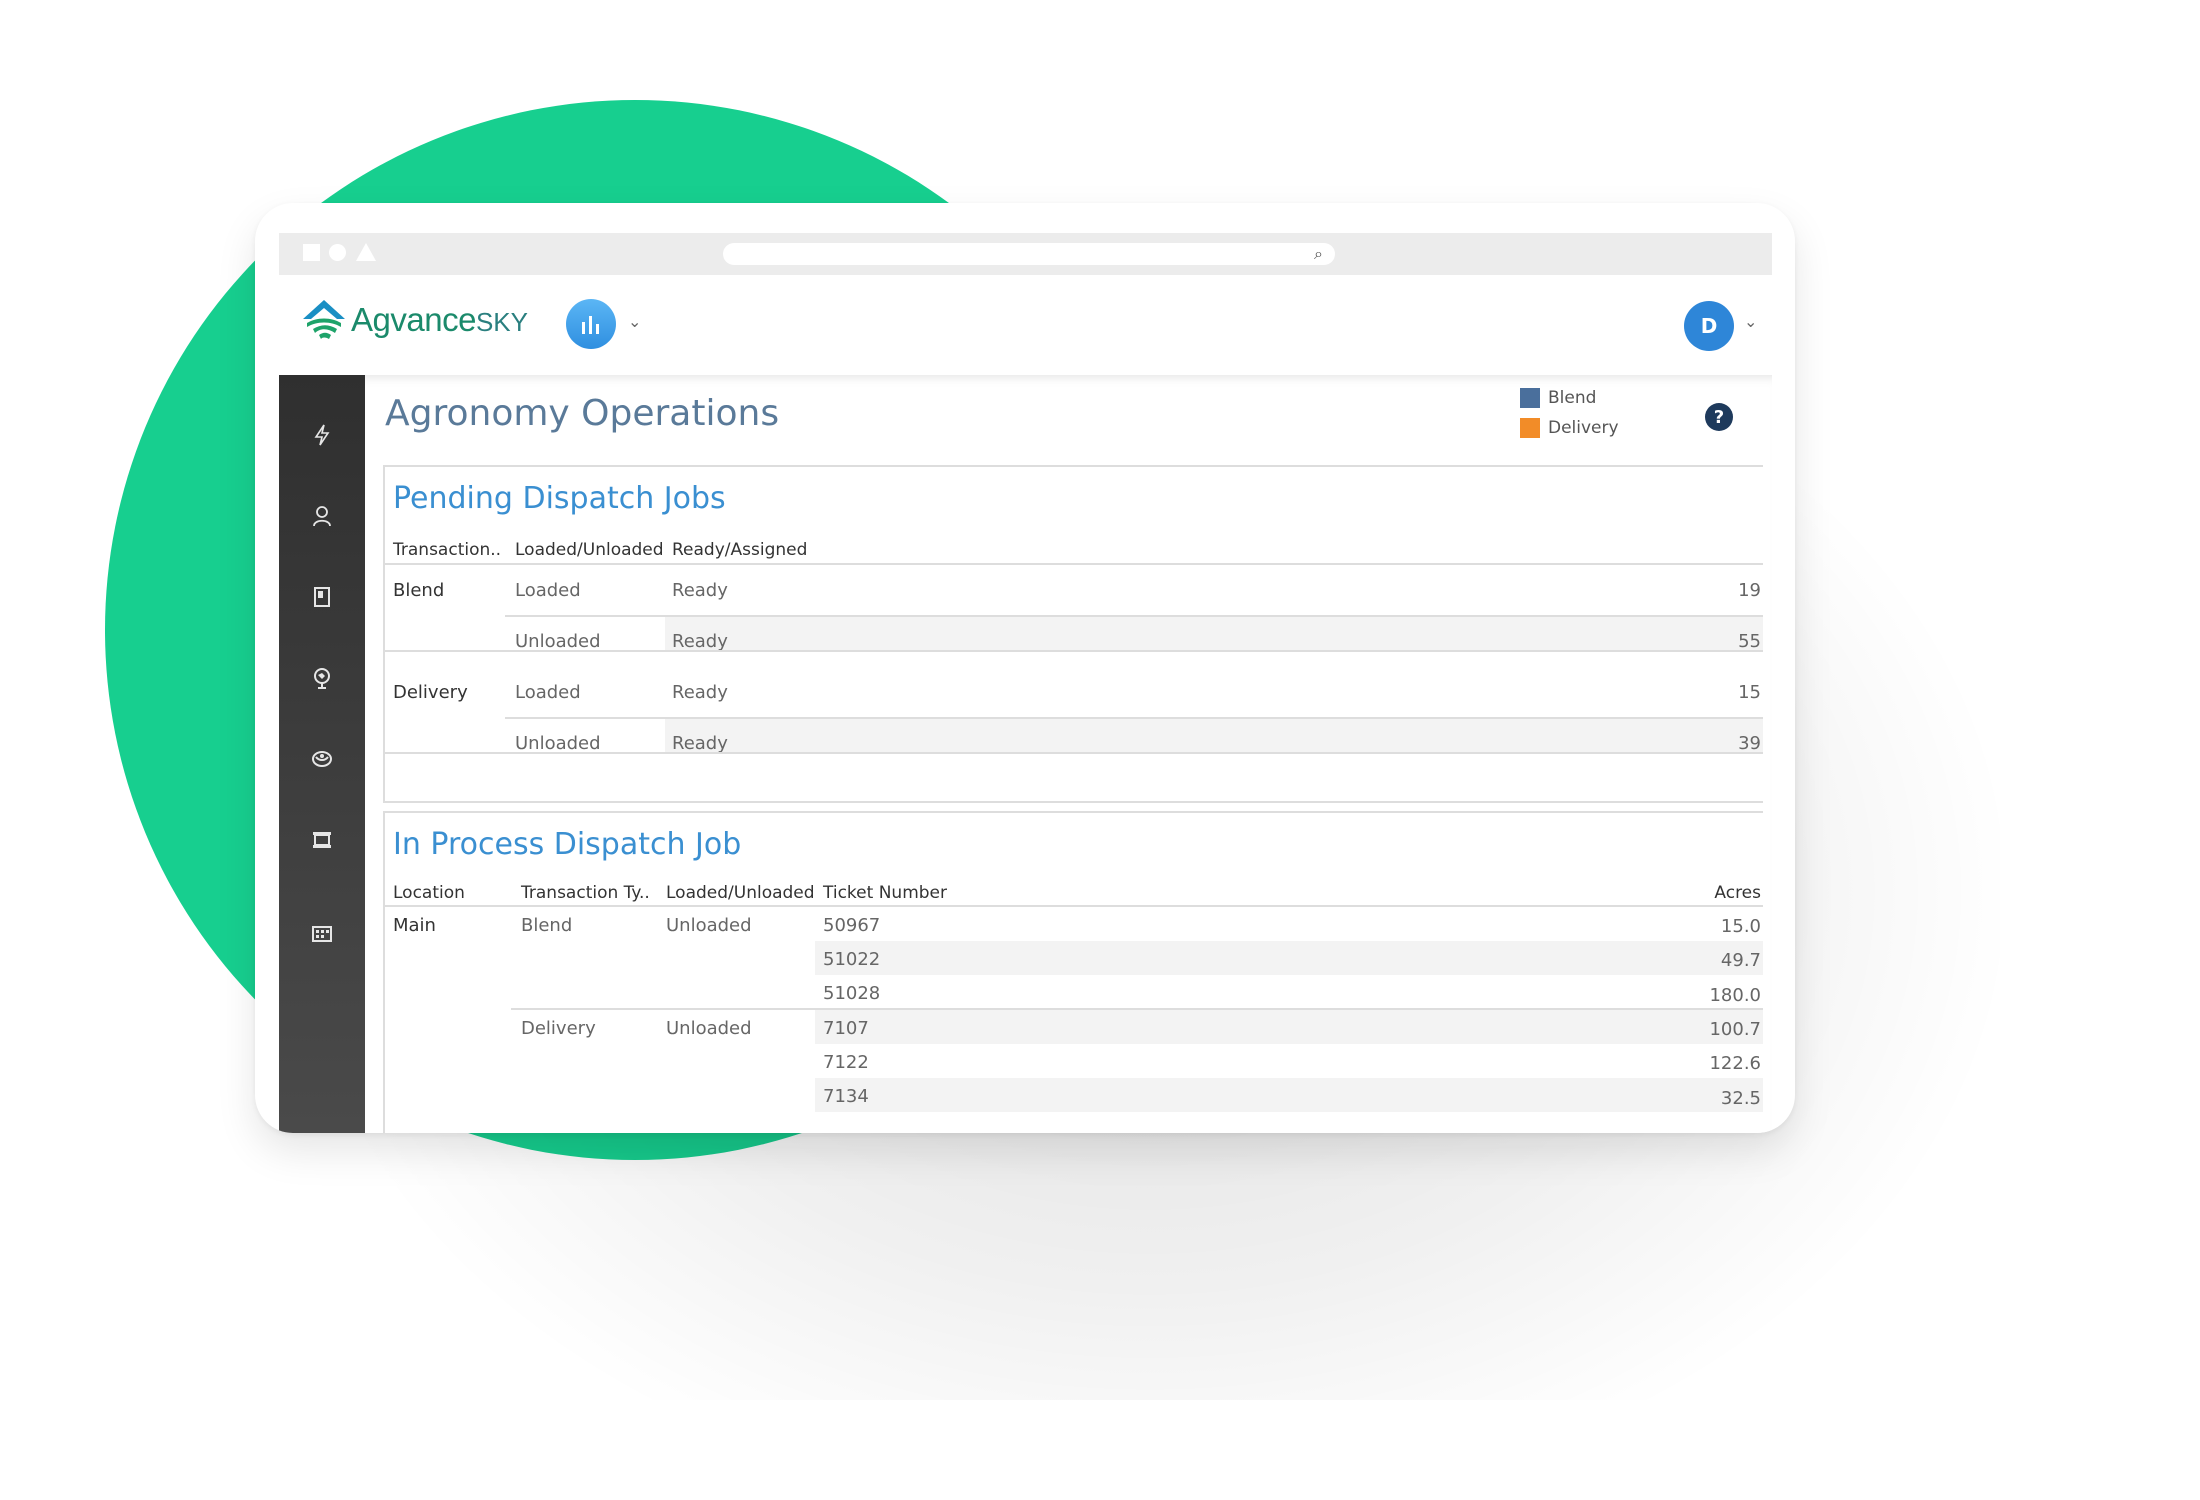  Describe the element at coordinates (559, 498) in the screenshot. I see `section-title: Pending Dispatch Jobs` at that location.